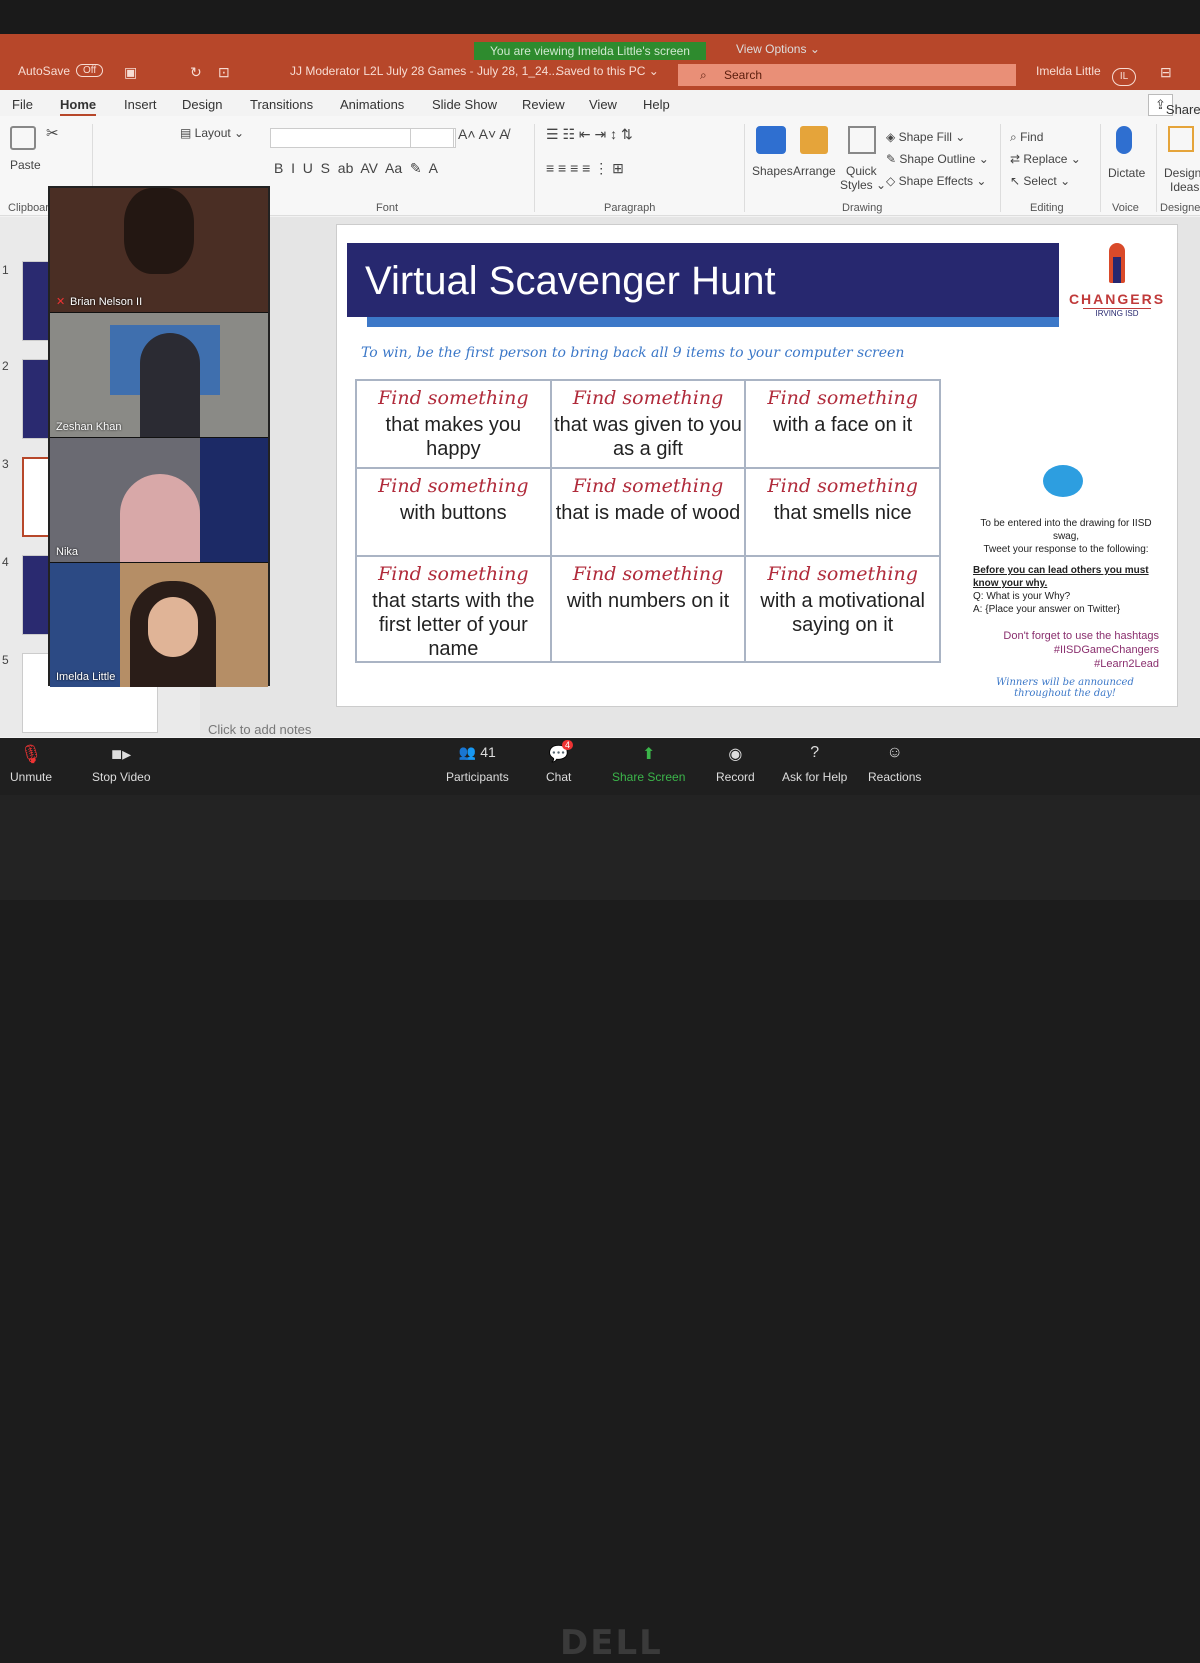 The width and height of the screenshot is (1200, 1663). Describe the element at coordinates (649, 777) in the screenshot. I see `share-screen-label: Share Screen` at that location.